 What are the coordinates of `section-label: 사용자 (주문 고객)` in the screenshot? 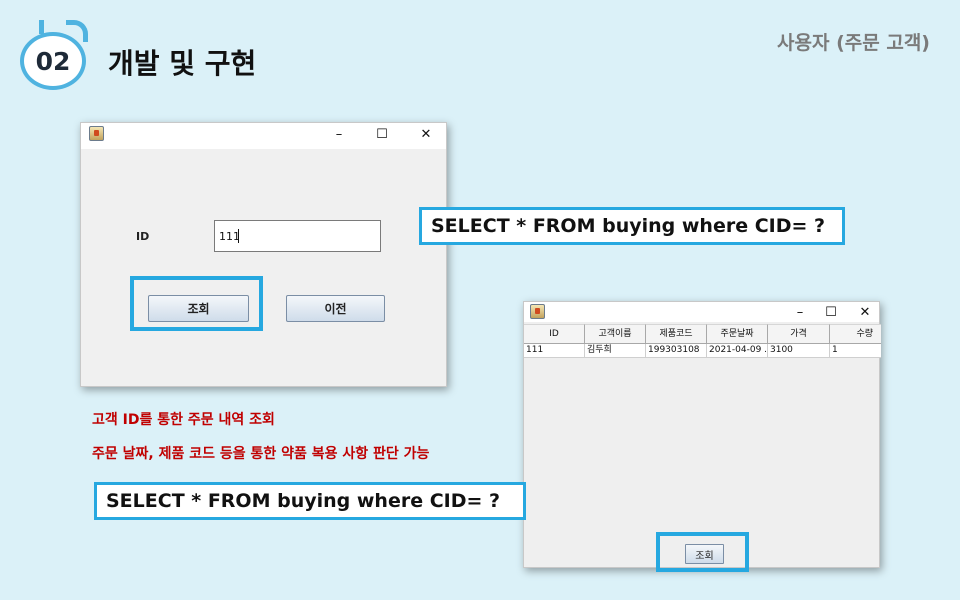 It's located at (853, 43).